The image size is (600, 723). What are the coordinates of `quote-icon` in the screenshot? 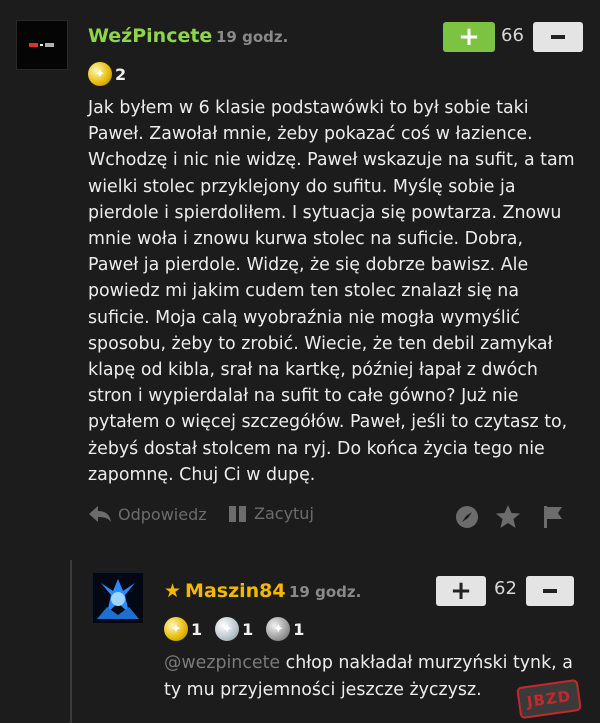 It's located at (237, 513).